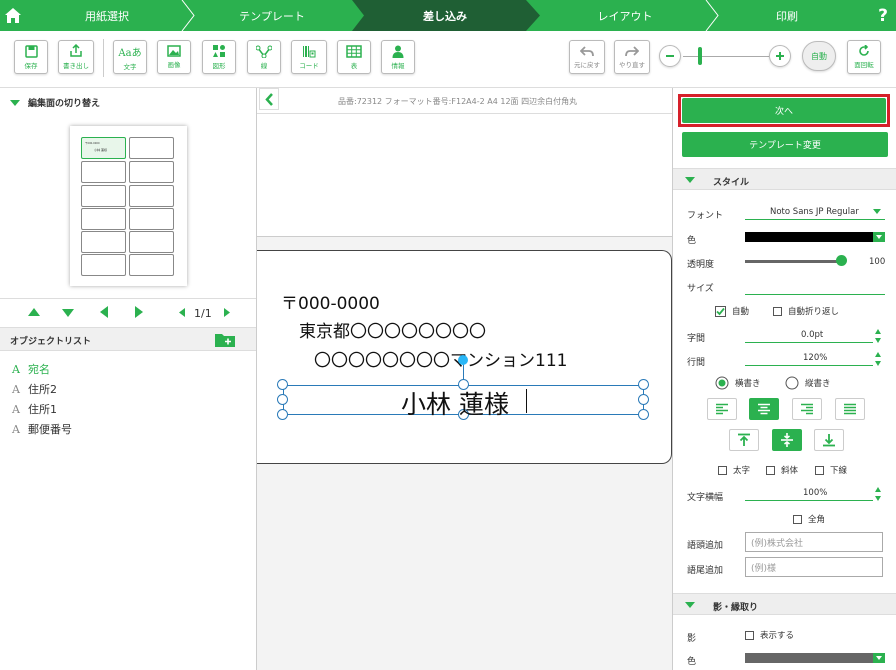  I want to click on next-button: 次へ, so click(784, 110).